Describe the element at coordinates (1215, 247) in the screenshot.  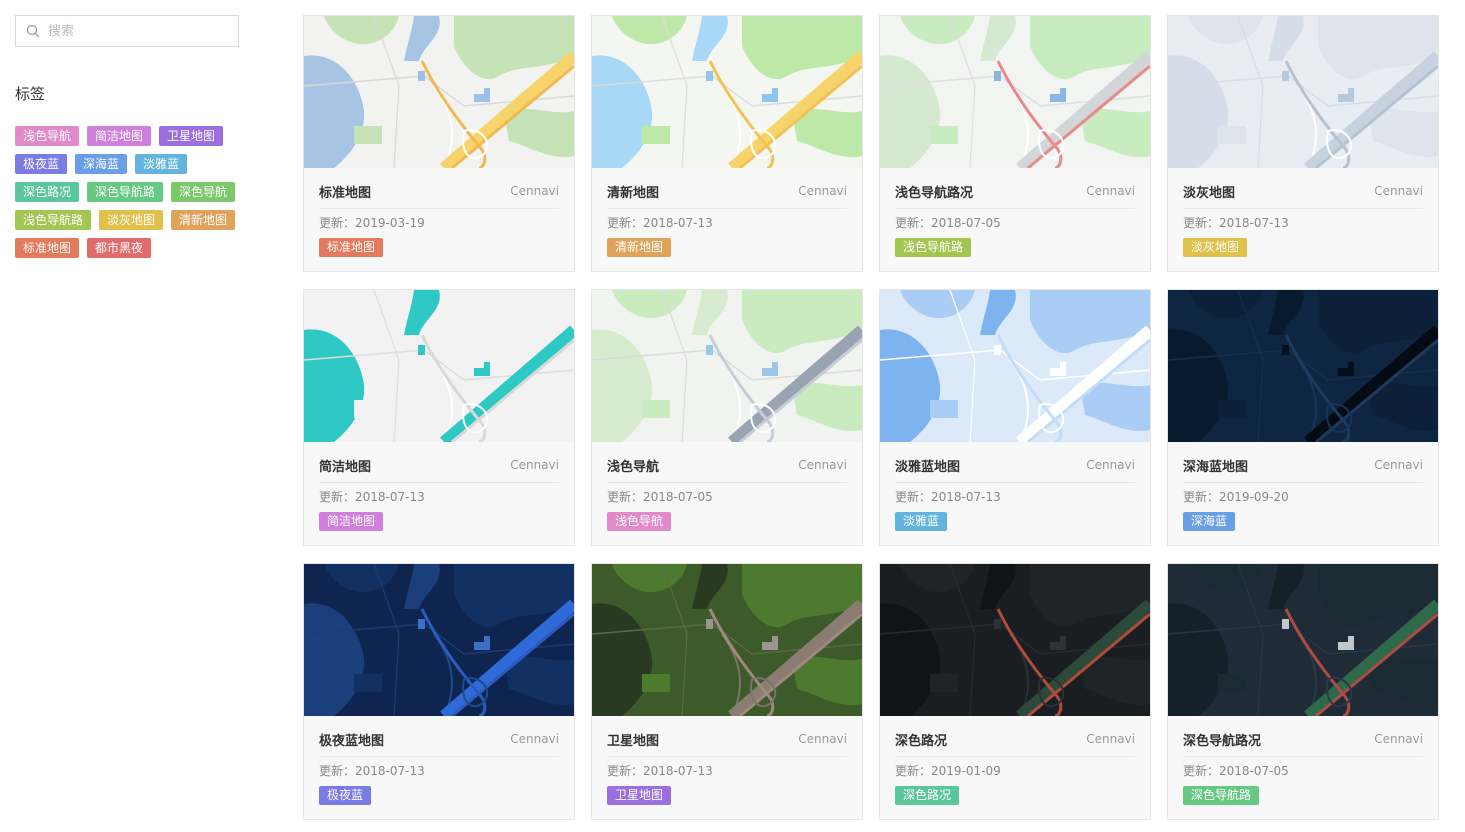
I see `card-tag: 淡灰地图` at that location.